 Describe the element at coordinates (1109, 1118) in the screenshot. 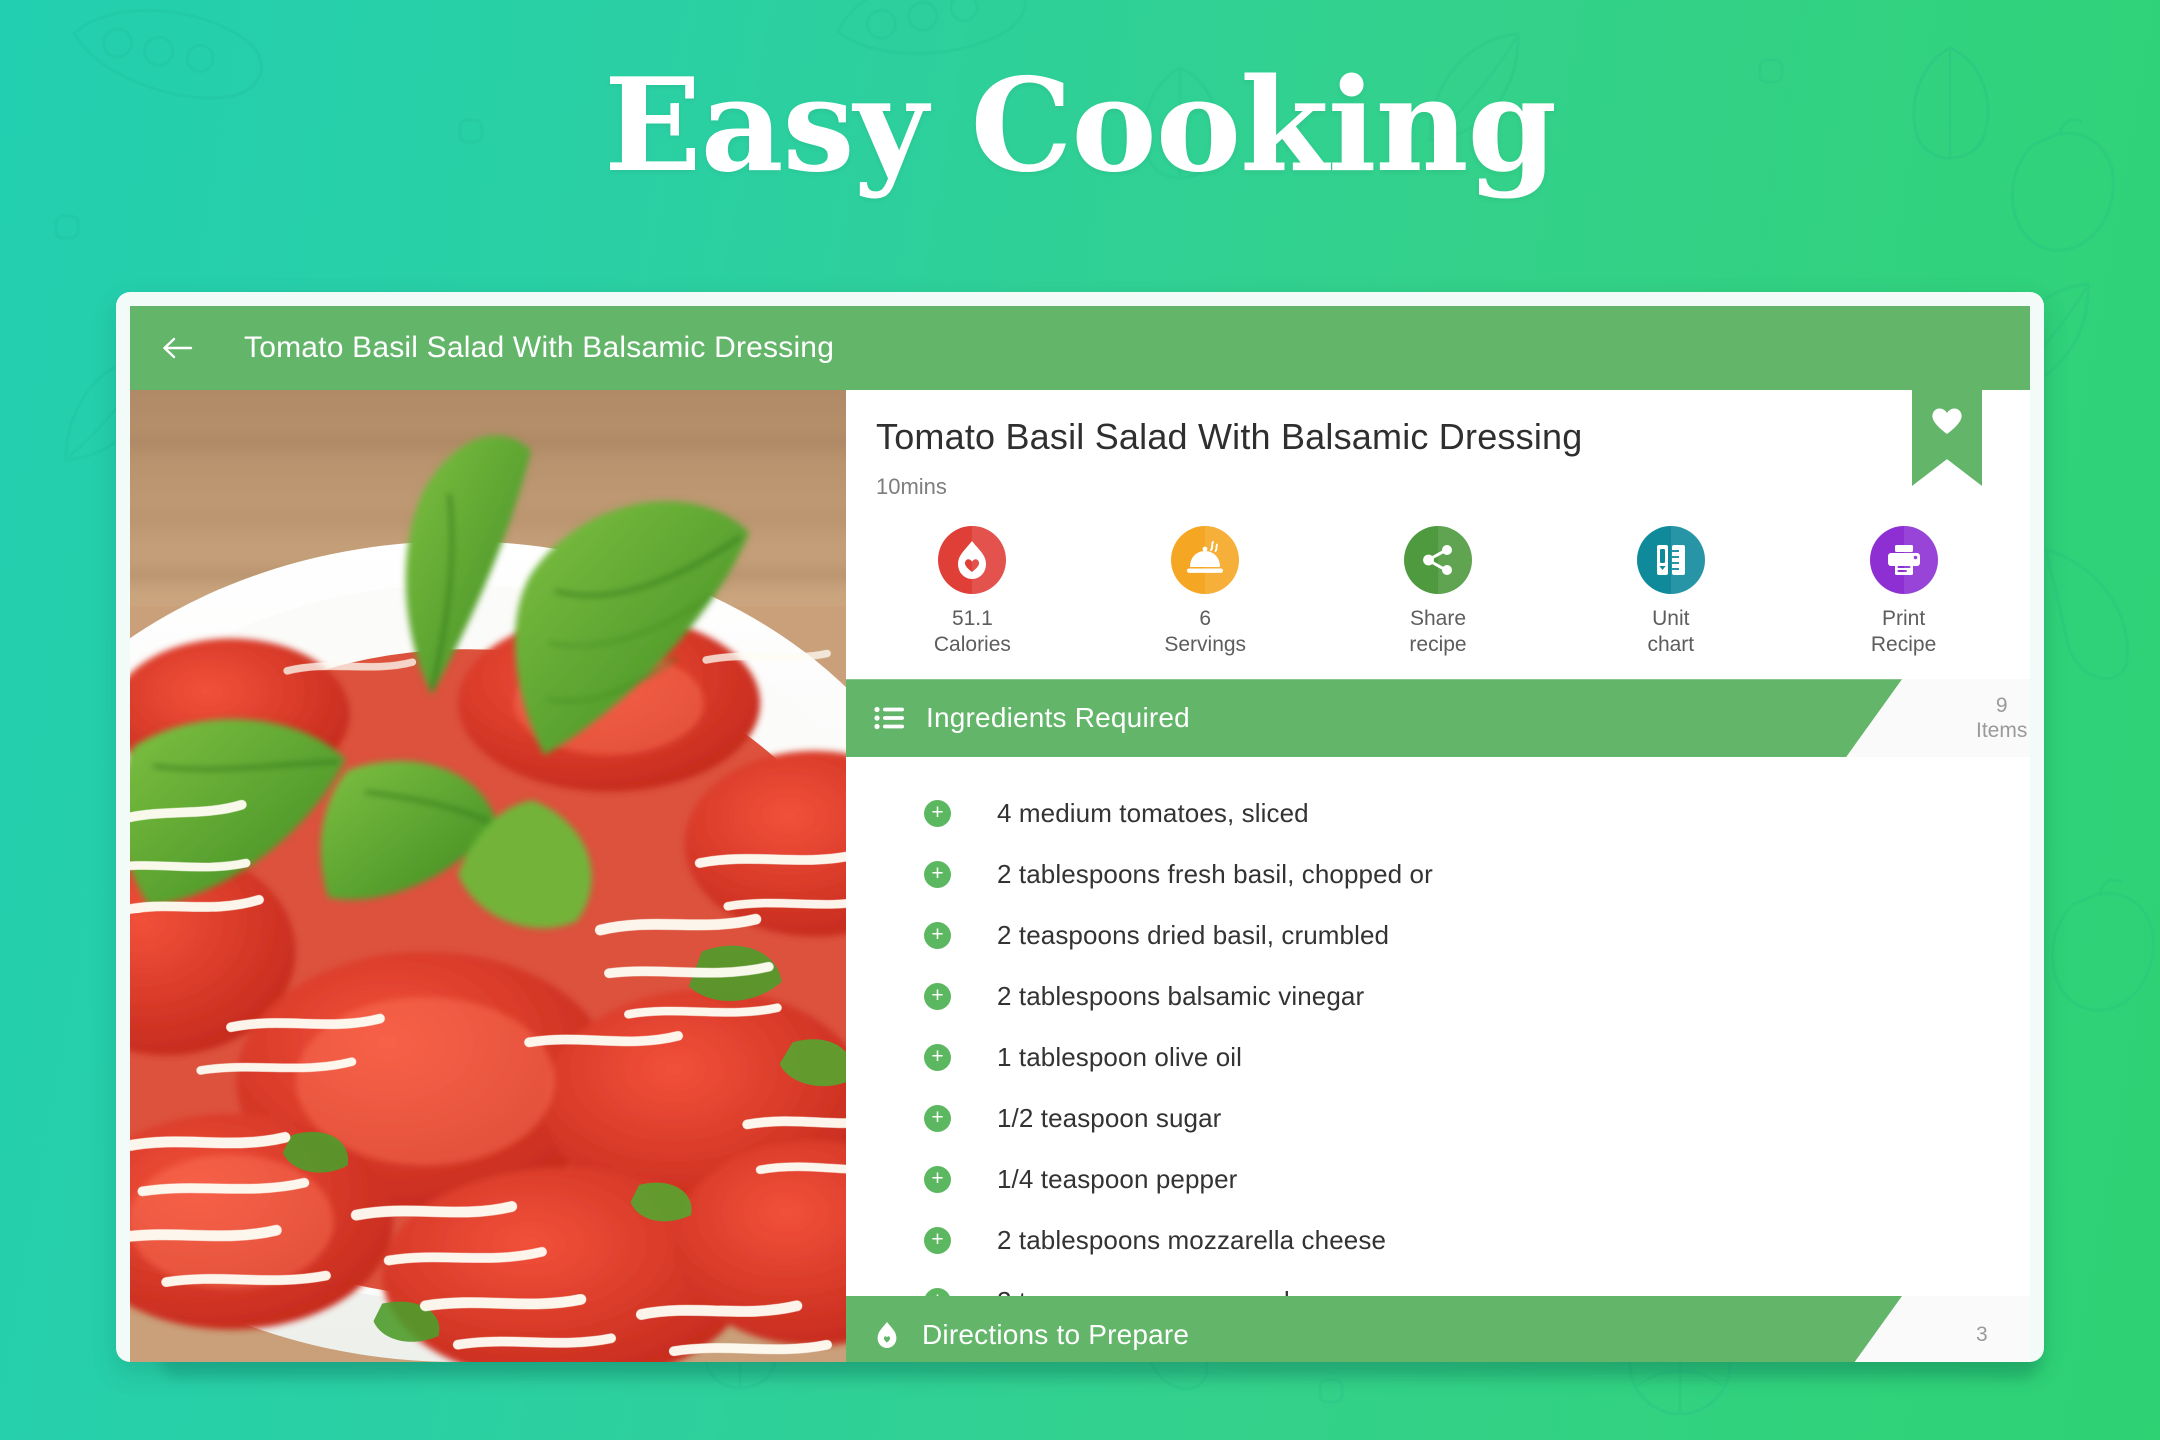

I see `ingredient-text: 1/2 teaspoon sugar` at that location.